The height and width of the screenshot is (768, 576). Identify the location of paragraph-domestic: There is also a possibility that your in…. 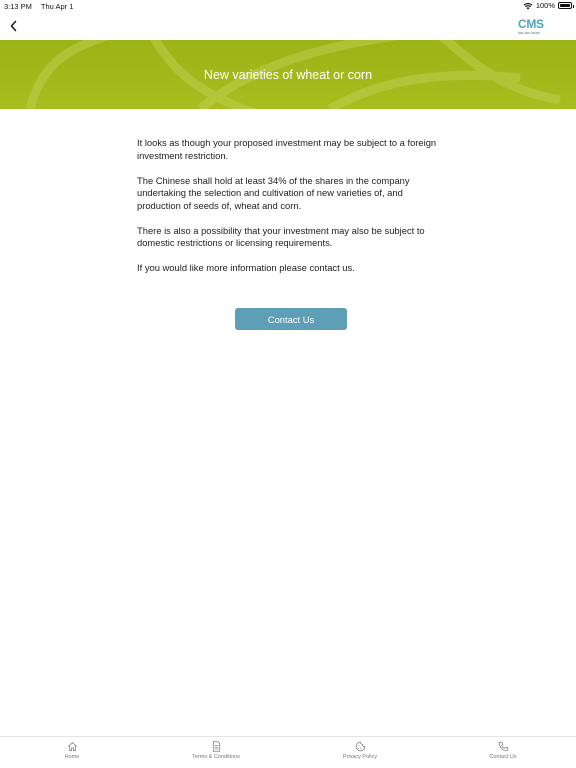
(281, 236).